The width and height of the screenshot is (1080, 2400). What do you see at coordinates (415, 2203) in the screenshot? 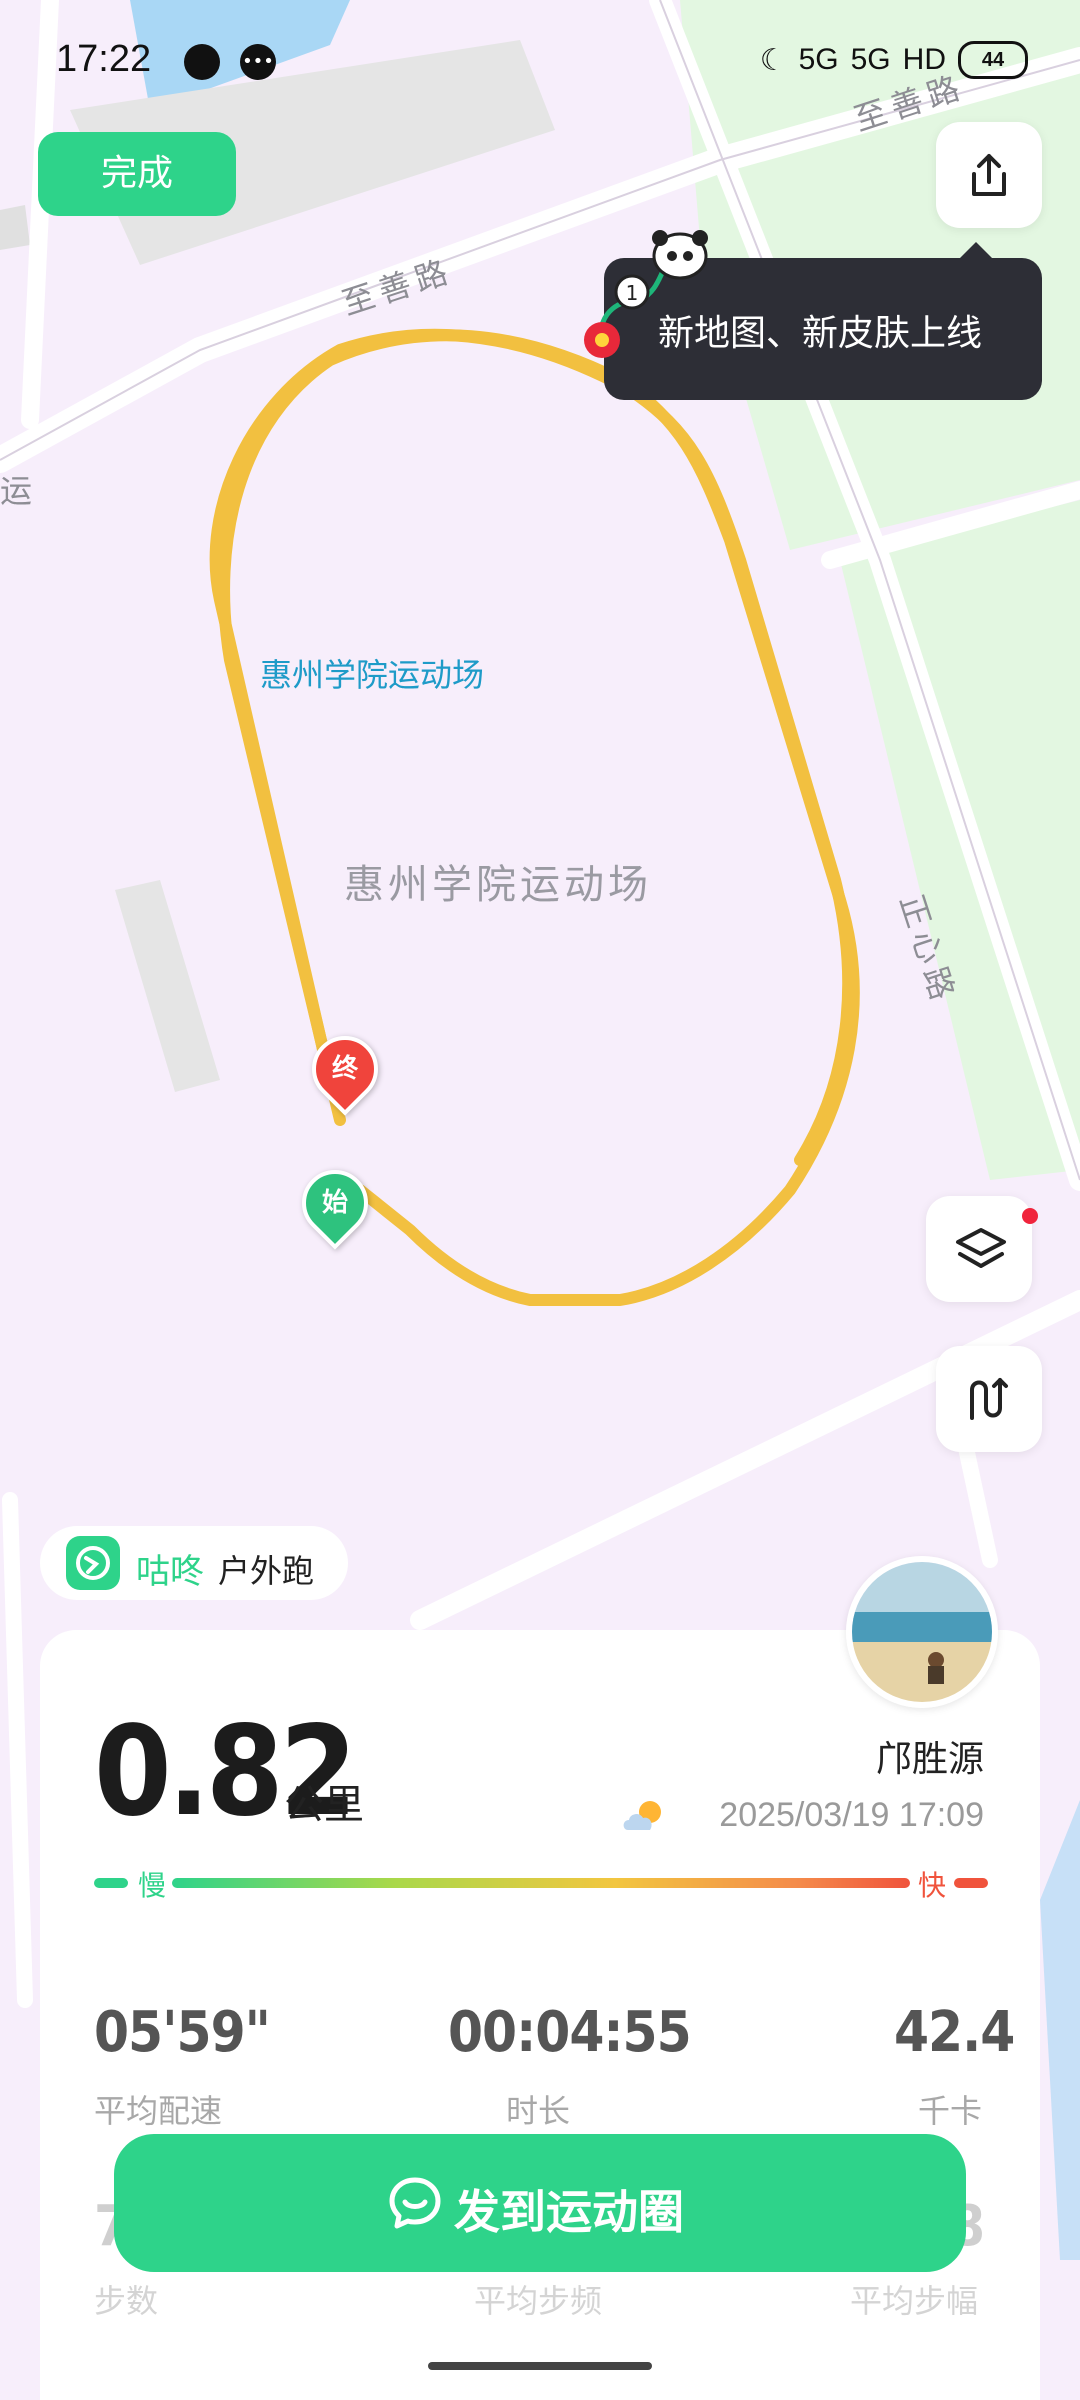
I see `chat-bubble-icon` at bounding box center [415, 2203].